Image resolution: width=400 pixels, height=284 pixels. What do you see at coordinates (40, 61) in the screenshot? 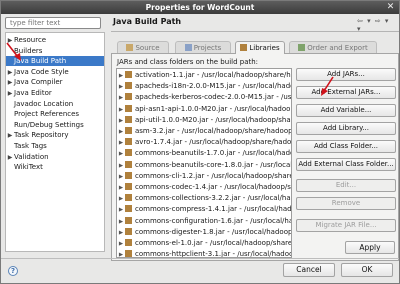
I see `tree-item-label: Java Build Path` at bounding box center [40, 61].